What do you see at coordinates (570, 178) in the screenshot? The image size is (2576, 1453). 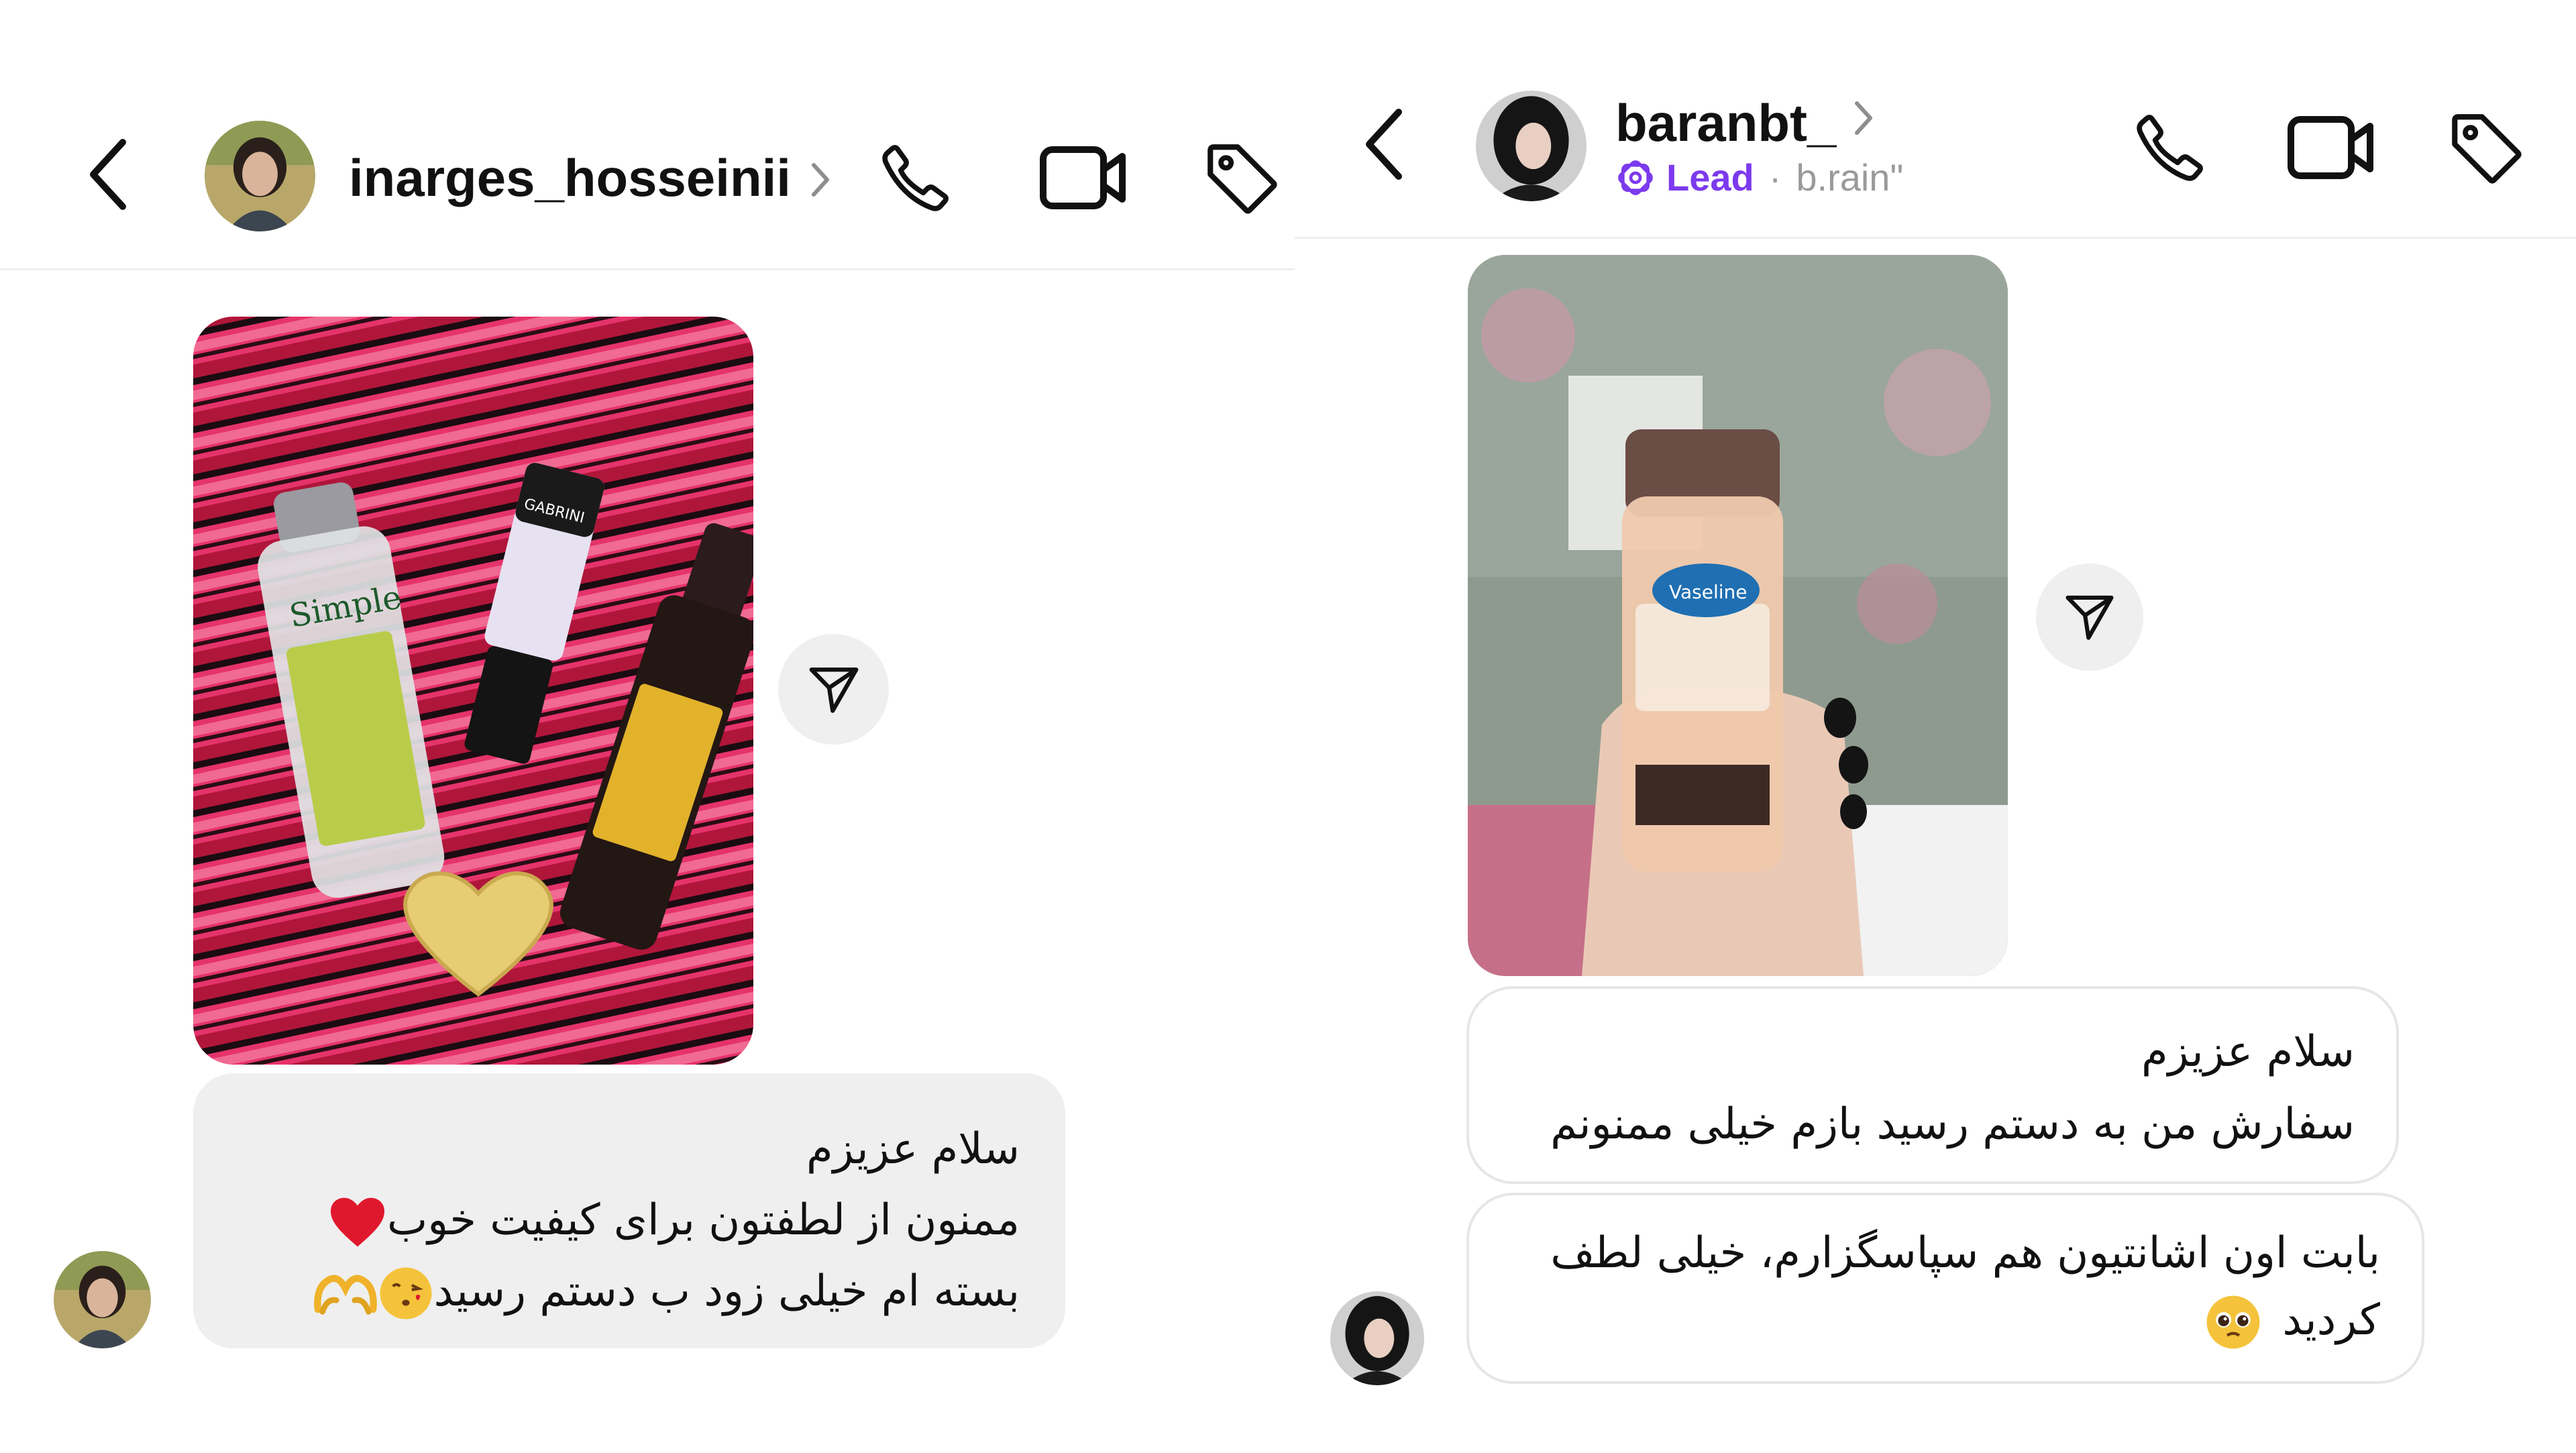 I see `username: inarges_hosseinii` at bounding box center [570, 178].